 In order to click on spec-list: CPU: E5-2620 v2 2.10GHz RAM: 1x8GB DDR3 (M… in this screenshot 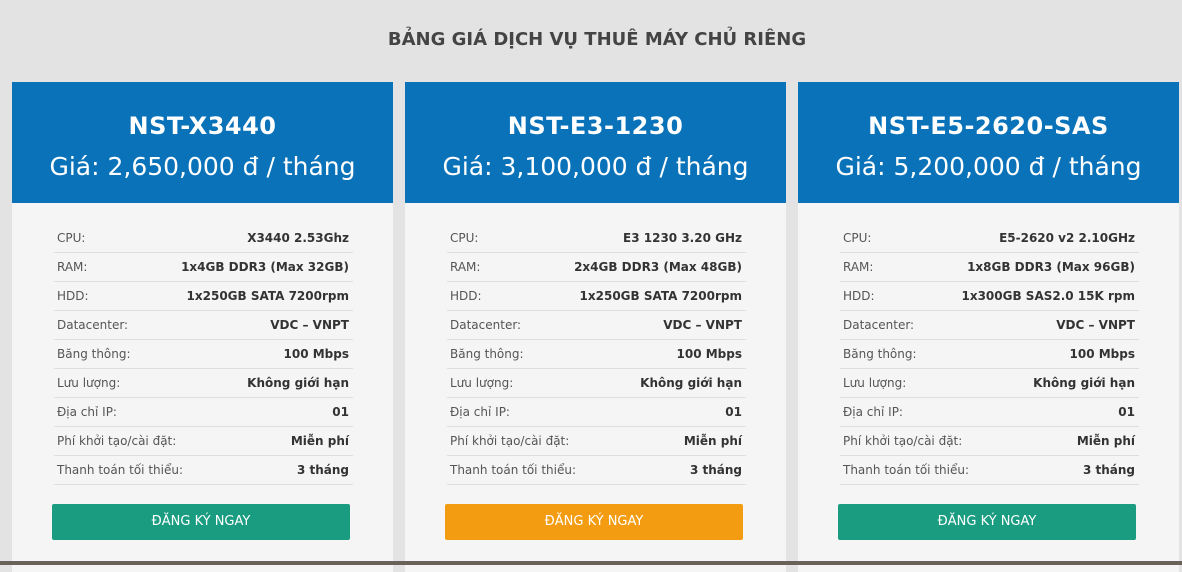, I will do `click(989, 354)`.